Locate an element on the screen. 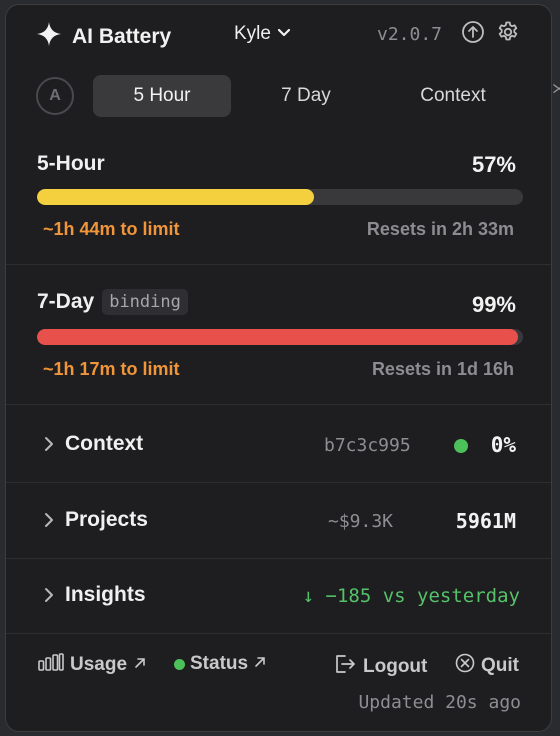 The height and width of the screenshot is (736, 560). reset-time: Resets in 1d 16h is located at coordinates (442, 369).